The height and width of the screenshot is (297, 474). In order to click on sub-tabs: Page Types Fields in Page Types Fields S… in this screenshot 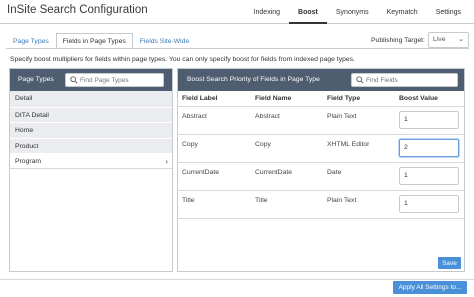, I will do `click(101, 40)`.